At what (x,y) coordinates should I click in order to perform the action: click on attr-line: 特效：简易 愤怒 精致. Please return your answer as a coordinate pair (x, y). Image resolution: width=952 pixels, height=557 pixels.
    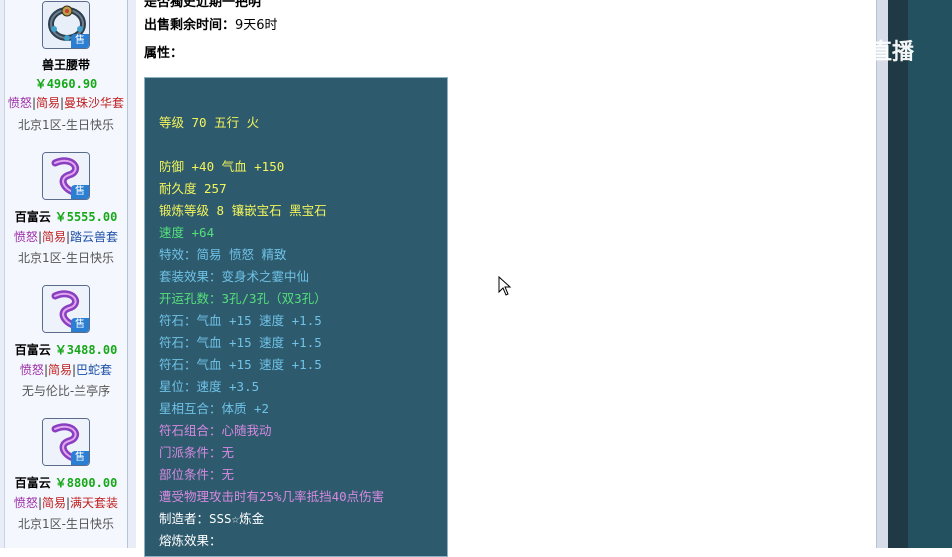
    Looking at the image, I should click on (223, 254).